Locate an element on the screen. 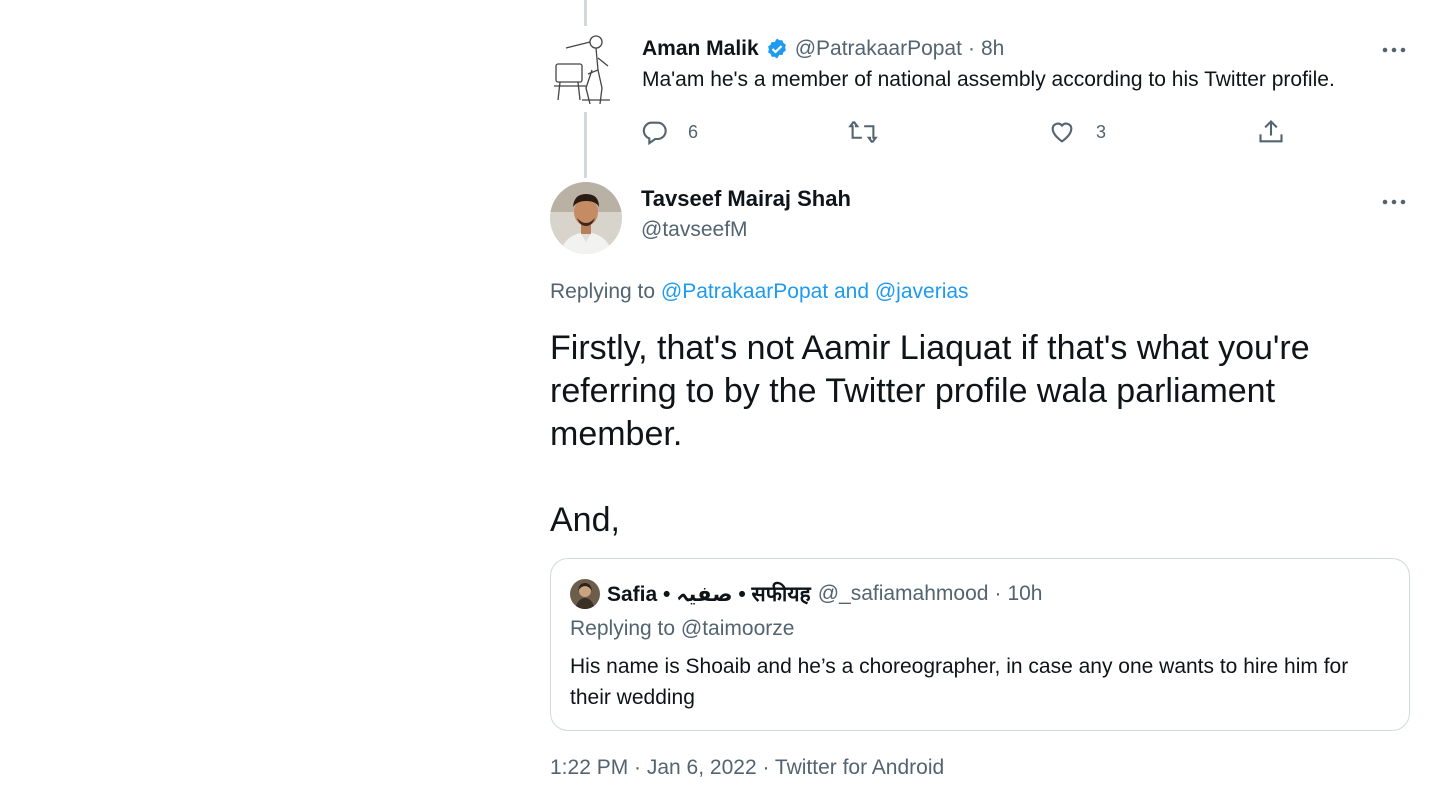 The width and height of the screenshot is (1440, 810). replying-to-users-link: @PatrakaarPopat and @javerias is located at coordinates (815, 291).